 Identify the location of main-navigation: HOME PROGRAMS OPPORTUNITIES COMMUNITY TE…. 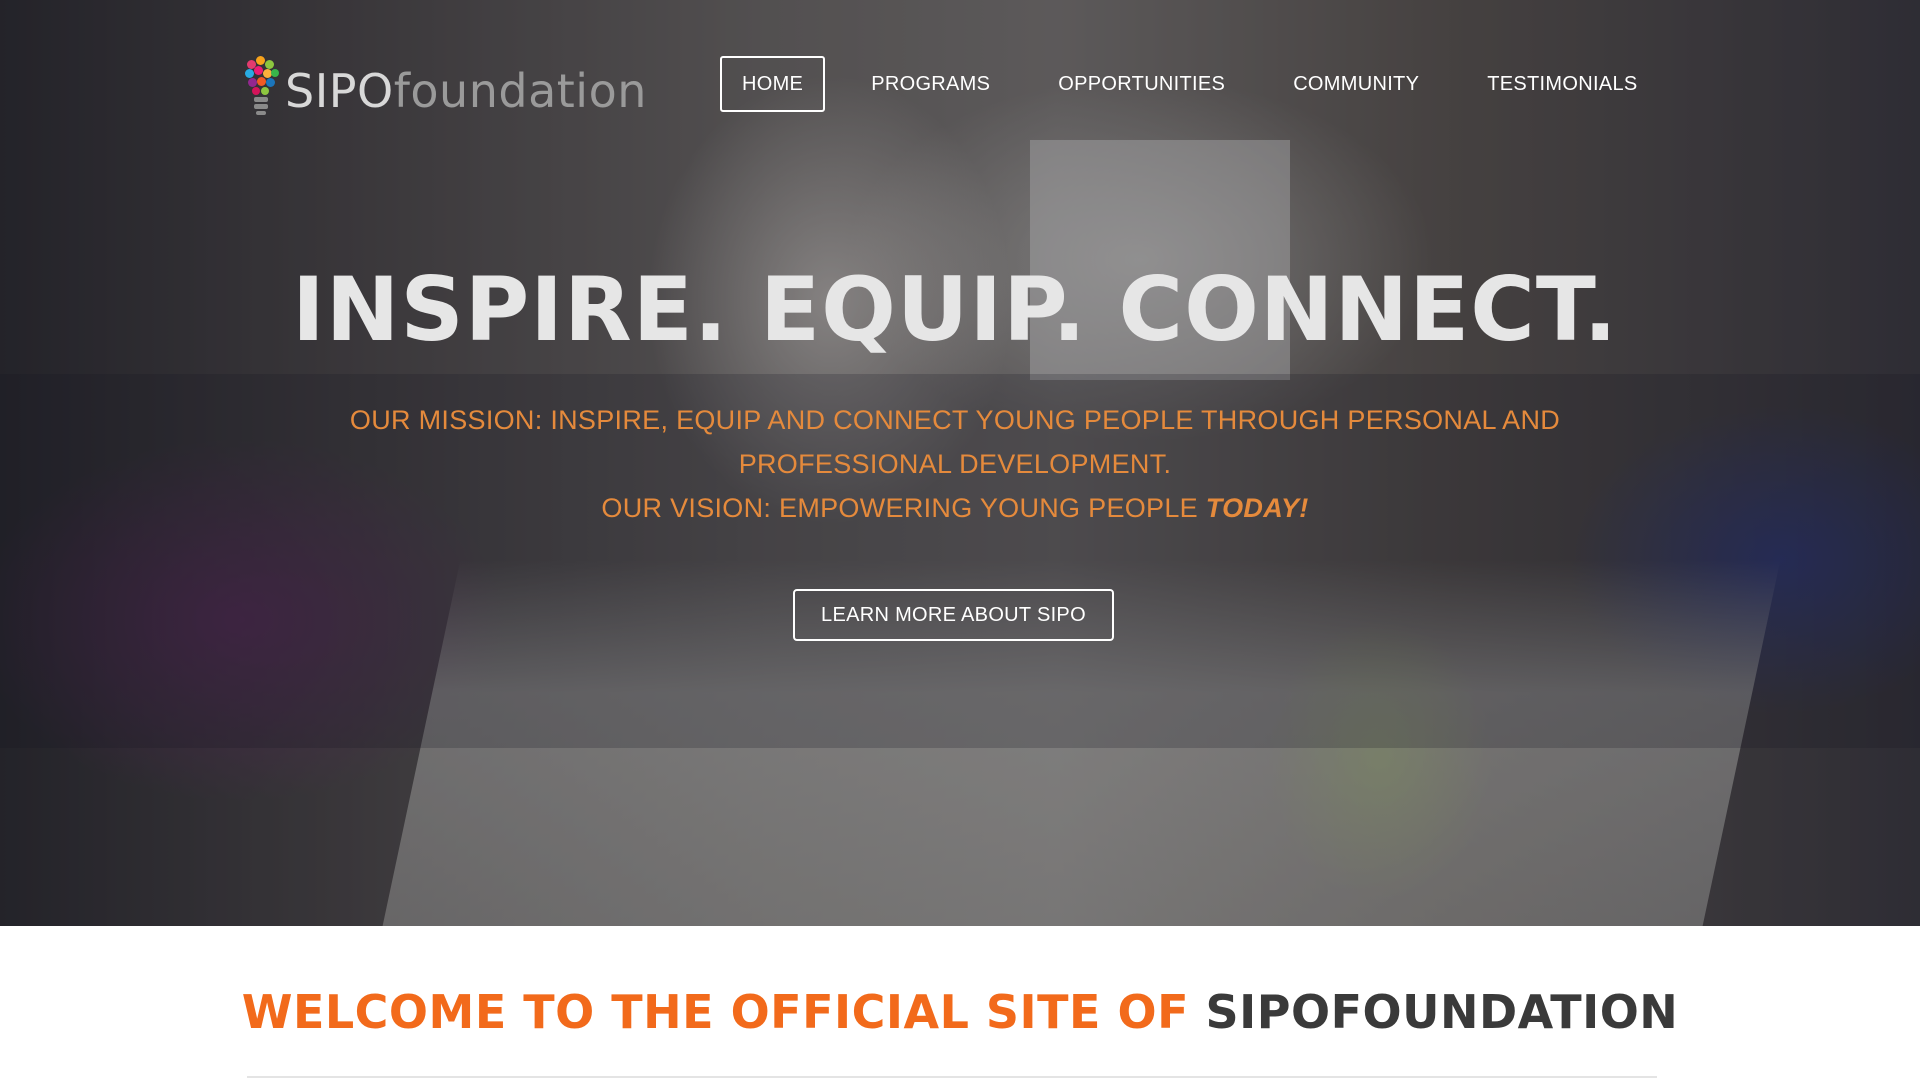
(1202, 84).